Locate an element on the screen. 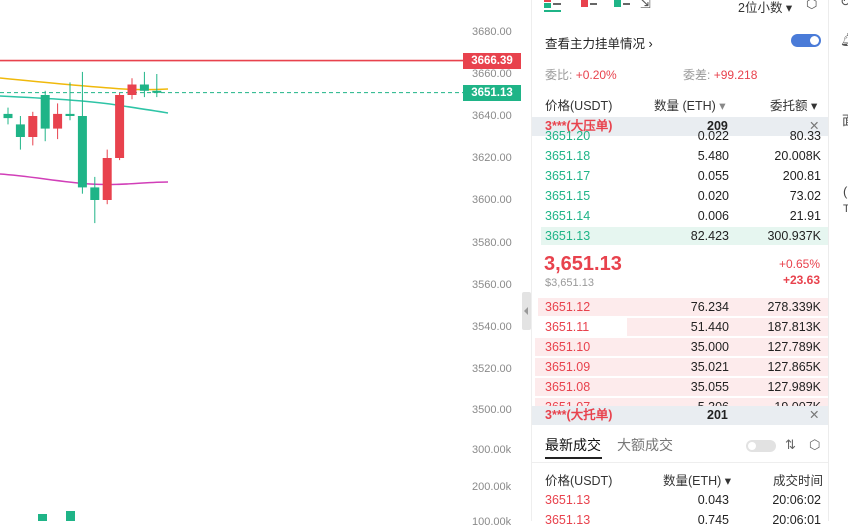  row-price: 3651.11 is located at coordinates (567, 327).